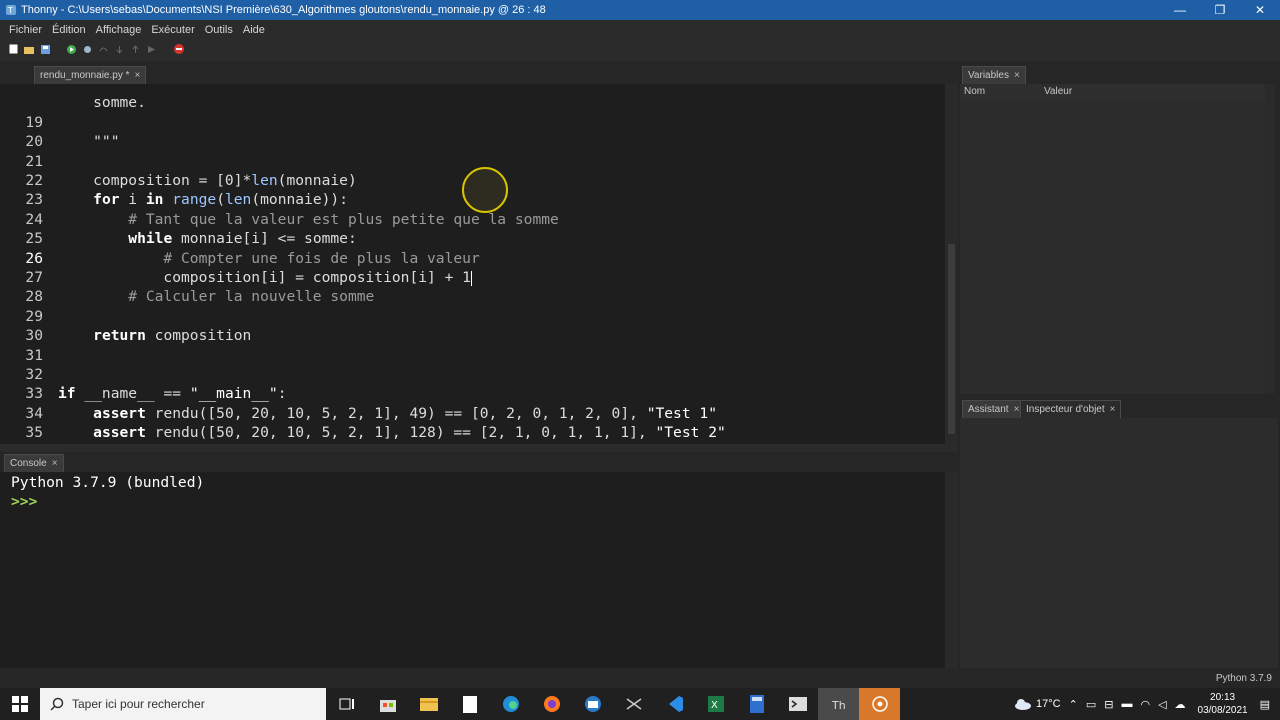 Image resolution: width=1280 pixels, height=720 pixels. Describe the element at coordinates (951, 570) in the screenshot. I see `console-scrollbar` at that location.